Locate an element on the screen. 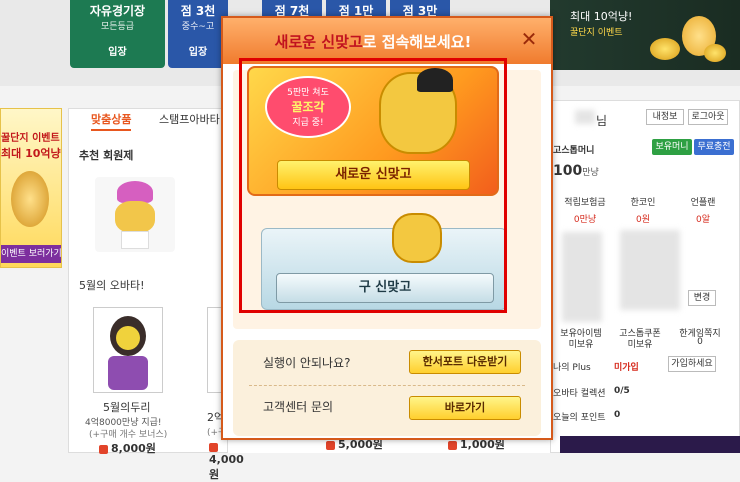  money-label: 고스톱머니 is located at coordinates (574, 151).